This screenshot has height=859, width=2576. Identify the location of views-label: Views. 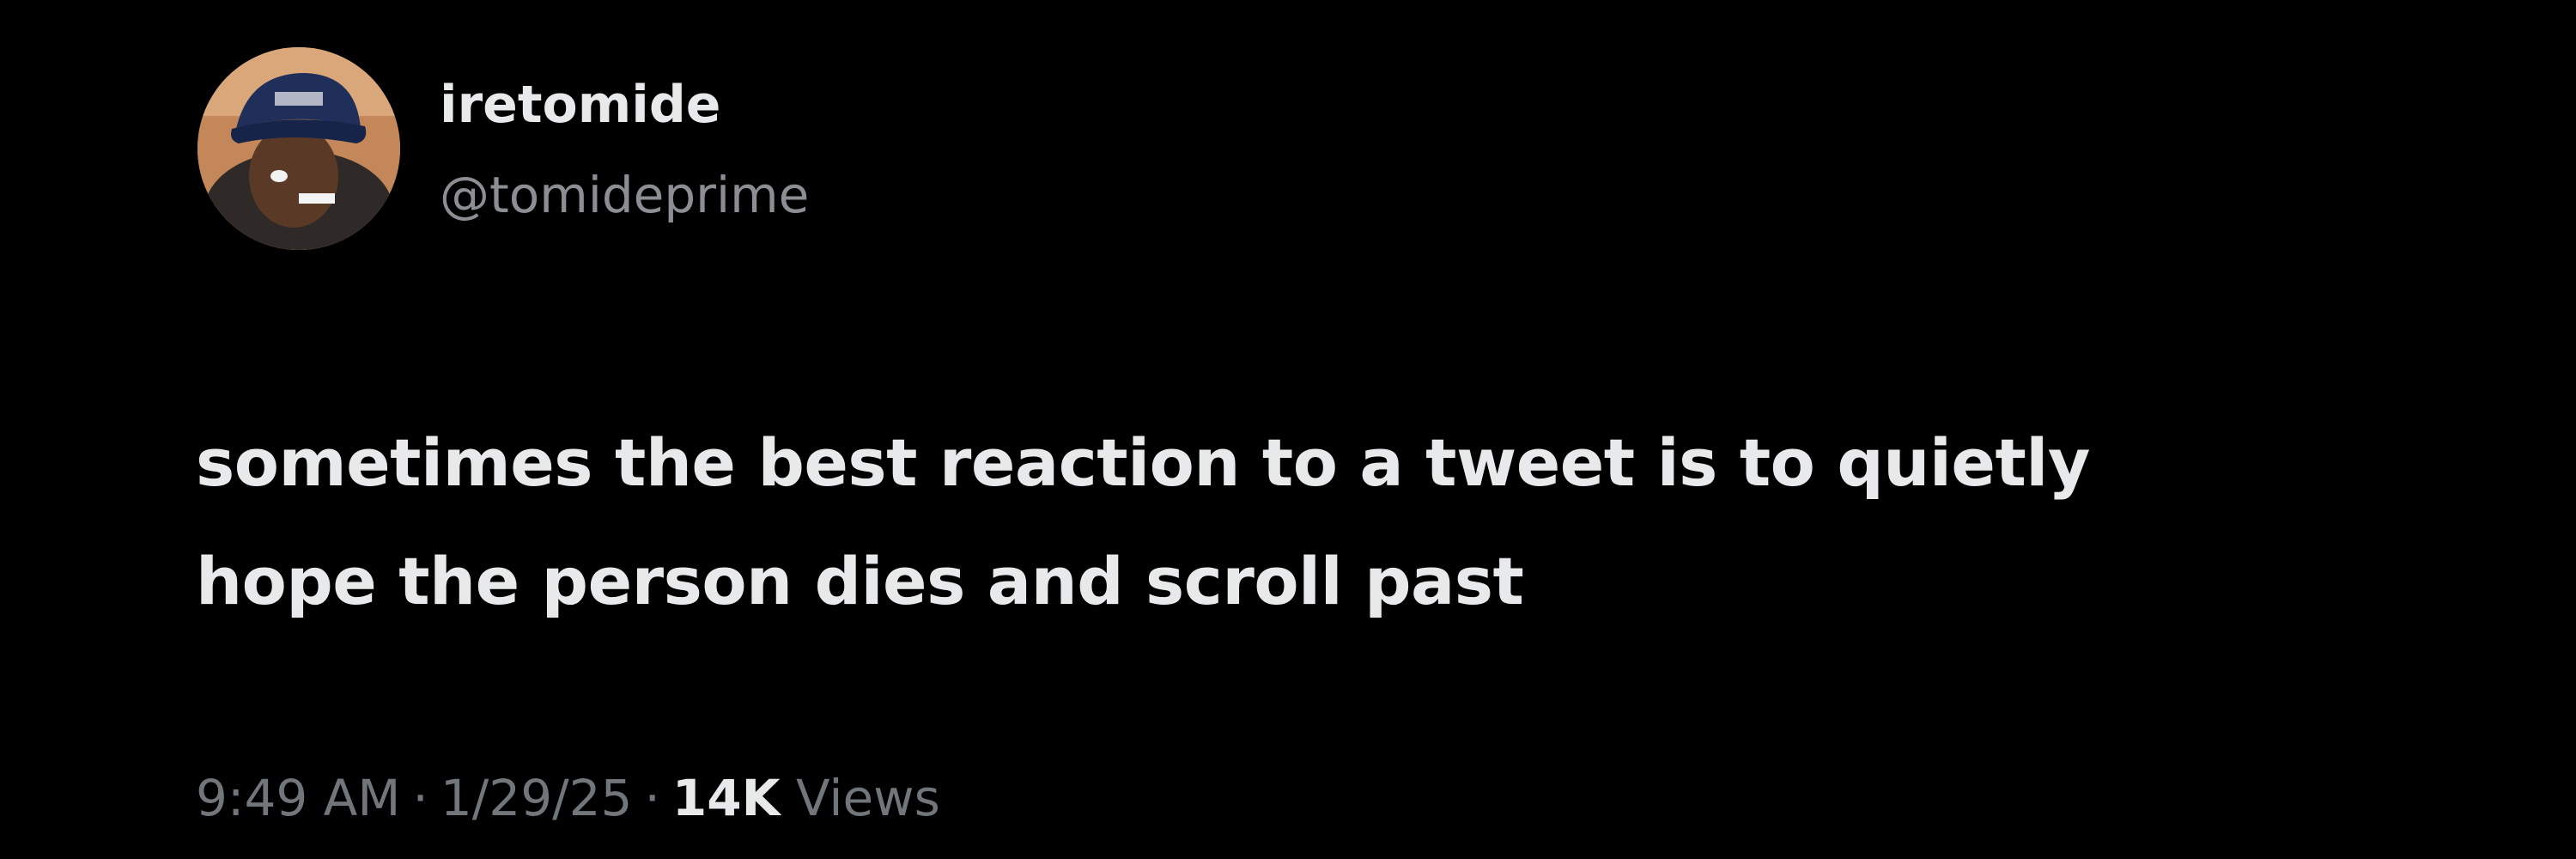
(867, 798).